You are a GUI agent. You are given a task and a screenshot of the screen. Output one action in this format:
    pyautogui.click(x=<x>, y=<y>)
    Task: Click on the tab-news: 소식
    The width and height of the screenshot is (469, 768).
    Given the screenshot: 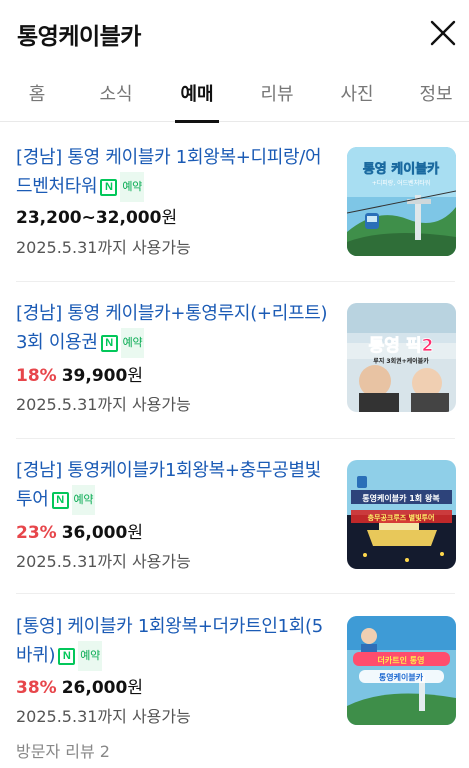 What is the action you would take?
    pyautogui.click(x=116, y=101)
    